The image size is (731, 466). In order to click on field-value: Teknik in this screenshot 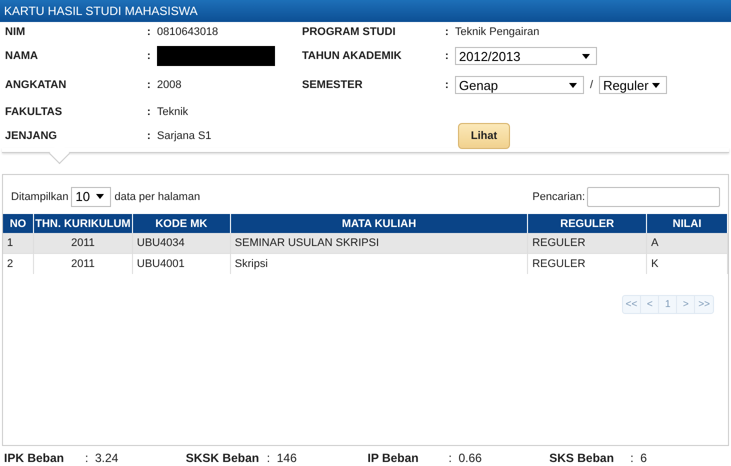, I will do `click(173, 112)`.